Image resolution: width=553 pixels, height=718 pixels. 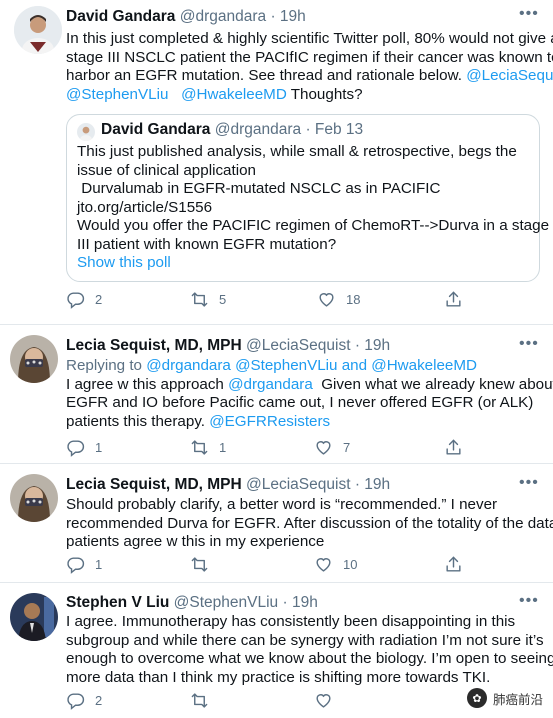 I want to click on retweet-count: 1, so click(x=223, y=447).